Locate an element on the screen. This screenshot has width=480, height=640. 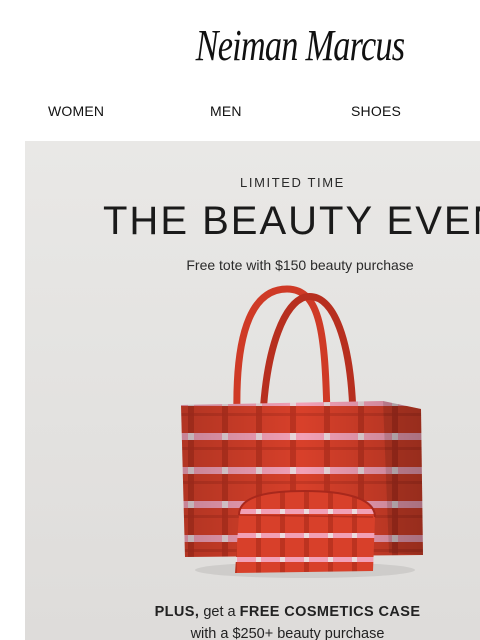
nav-item-shoes: SHOES is located at coordinates (376, 111).